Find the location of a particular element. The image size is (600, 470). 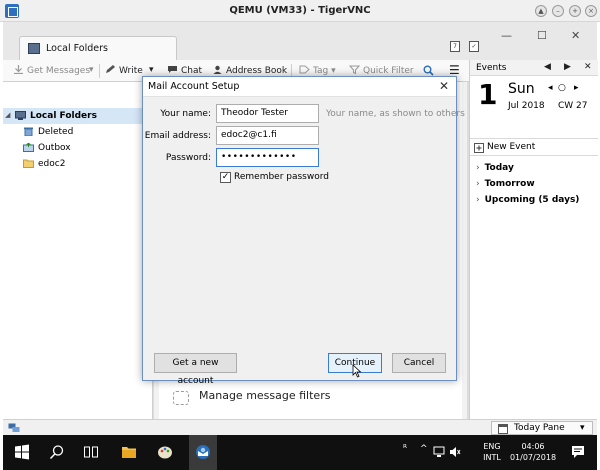

today-pane-toggle-button: Today Pane ▾ is located at coordinates (542, 428).